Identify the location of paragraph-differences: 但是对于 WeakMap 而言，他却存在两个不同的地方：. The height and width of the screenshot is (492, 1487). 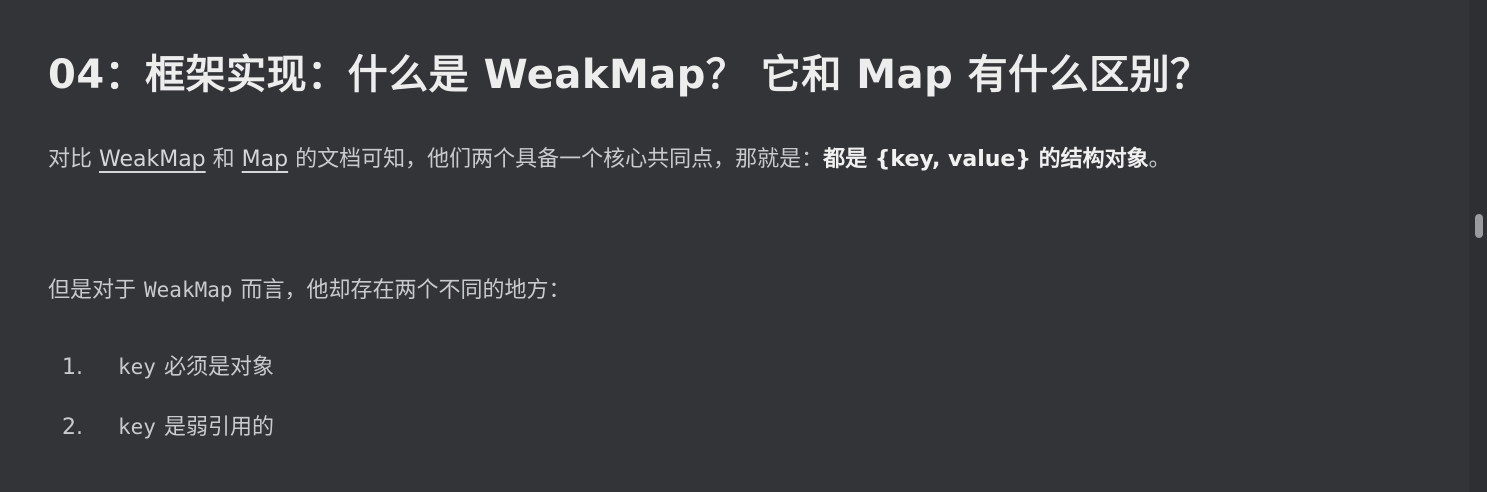
(309, 290).